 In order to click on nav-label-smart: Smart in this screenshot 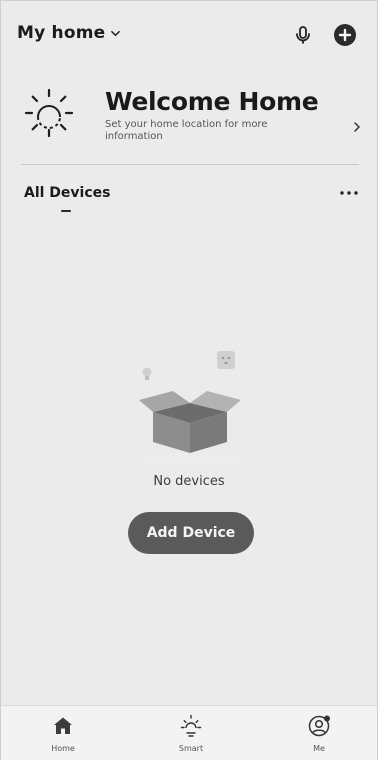, I will do `click(191, 748)`.